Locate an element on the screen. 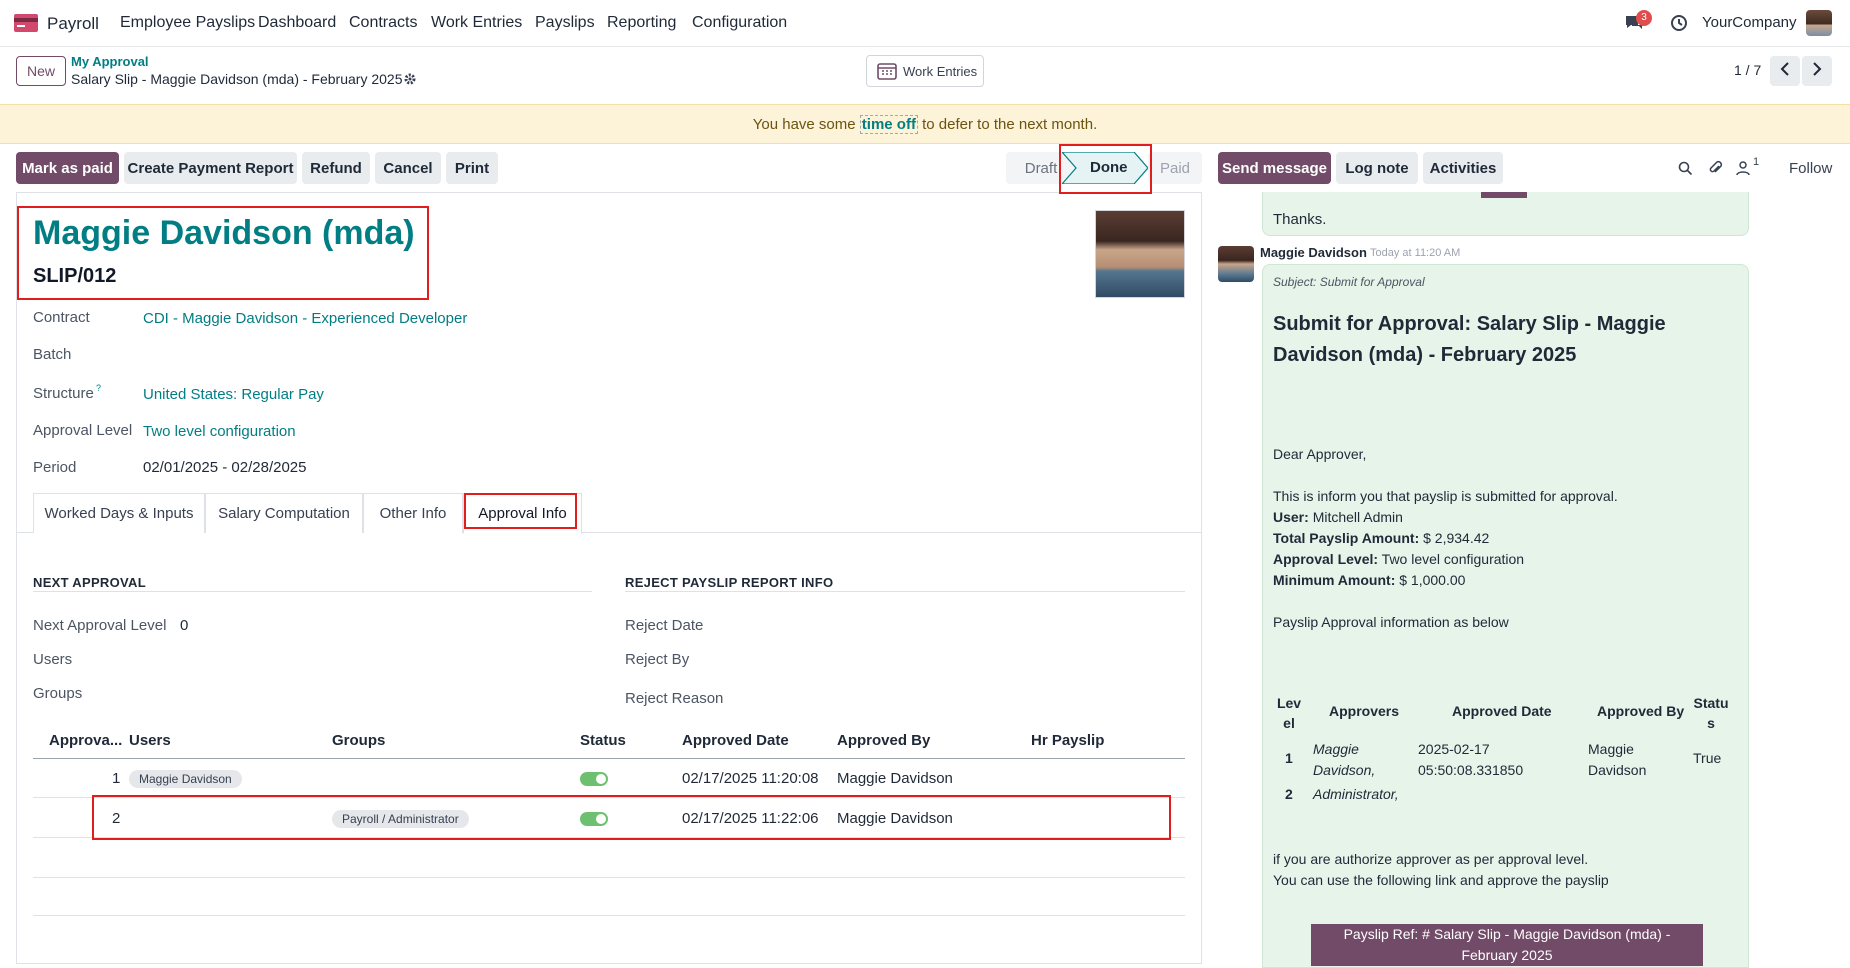 Image resolution: width=1850 pixels, height=968 pixels. approval-level-label: Approval Level is located at coordinates (83, 430).